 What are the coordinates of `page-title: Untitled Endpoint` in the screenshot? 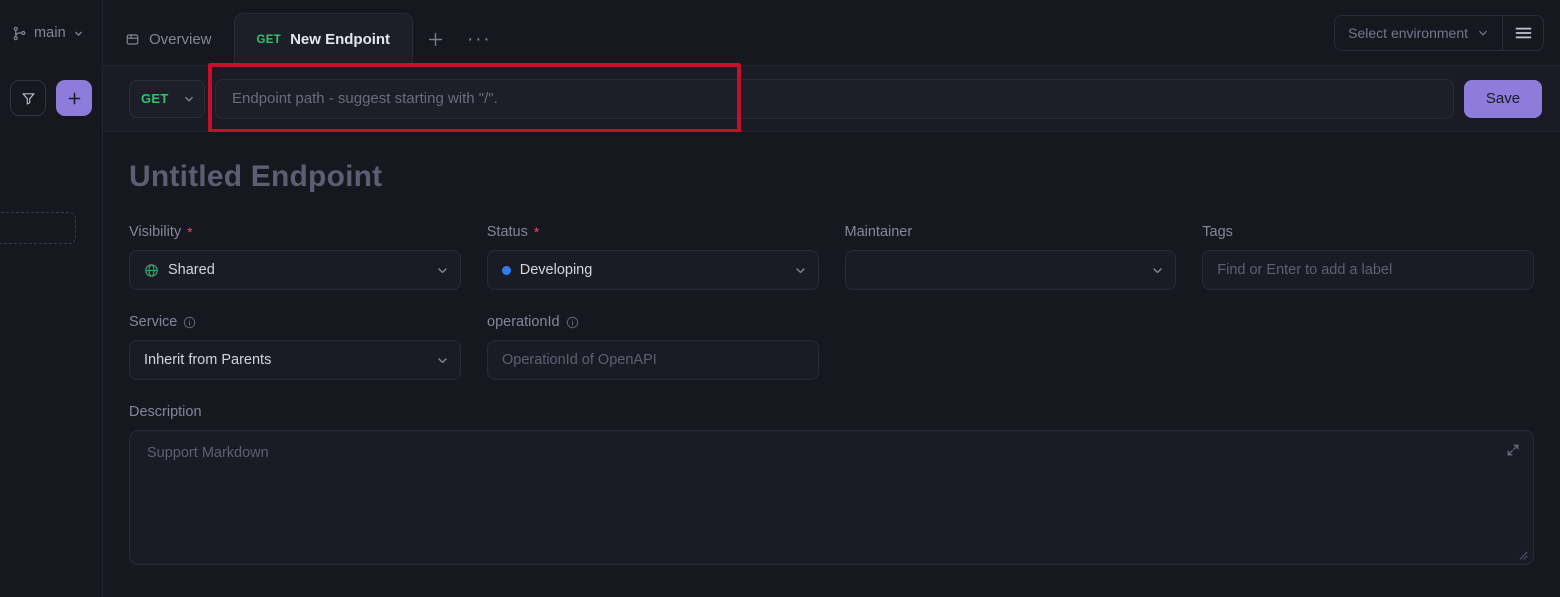 It's located at (256, 176).